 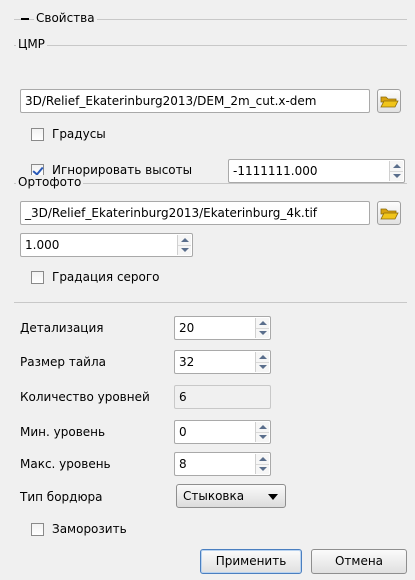 I want to click on max-level-spinbox: 8, so click(x=222, y=464).